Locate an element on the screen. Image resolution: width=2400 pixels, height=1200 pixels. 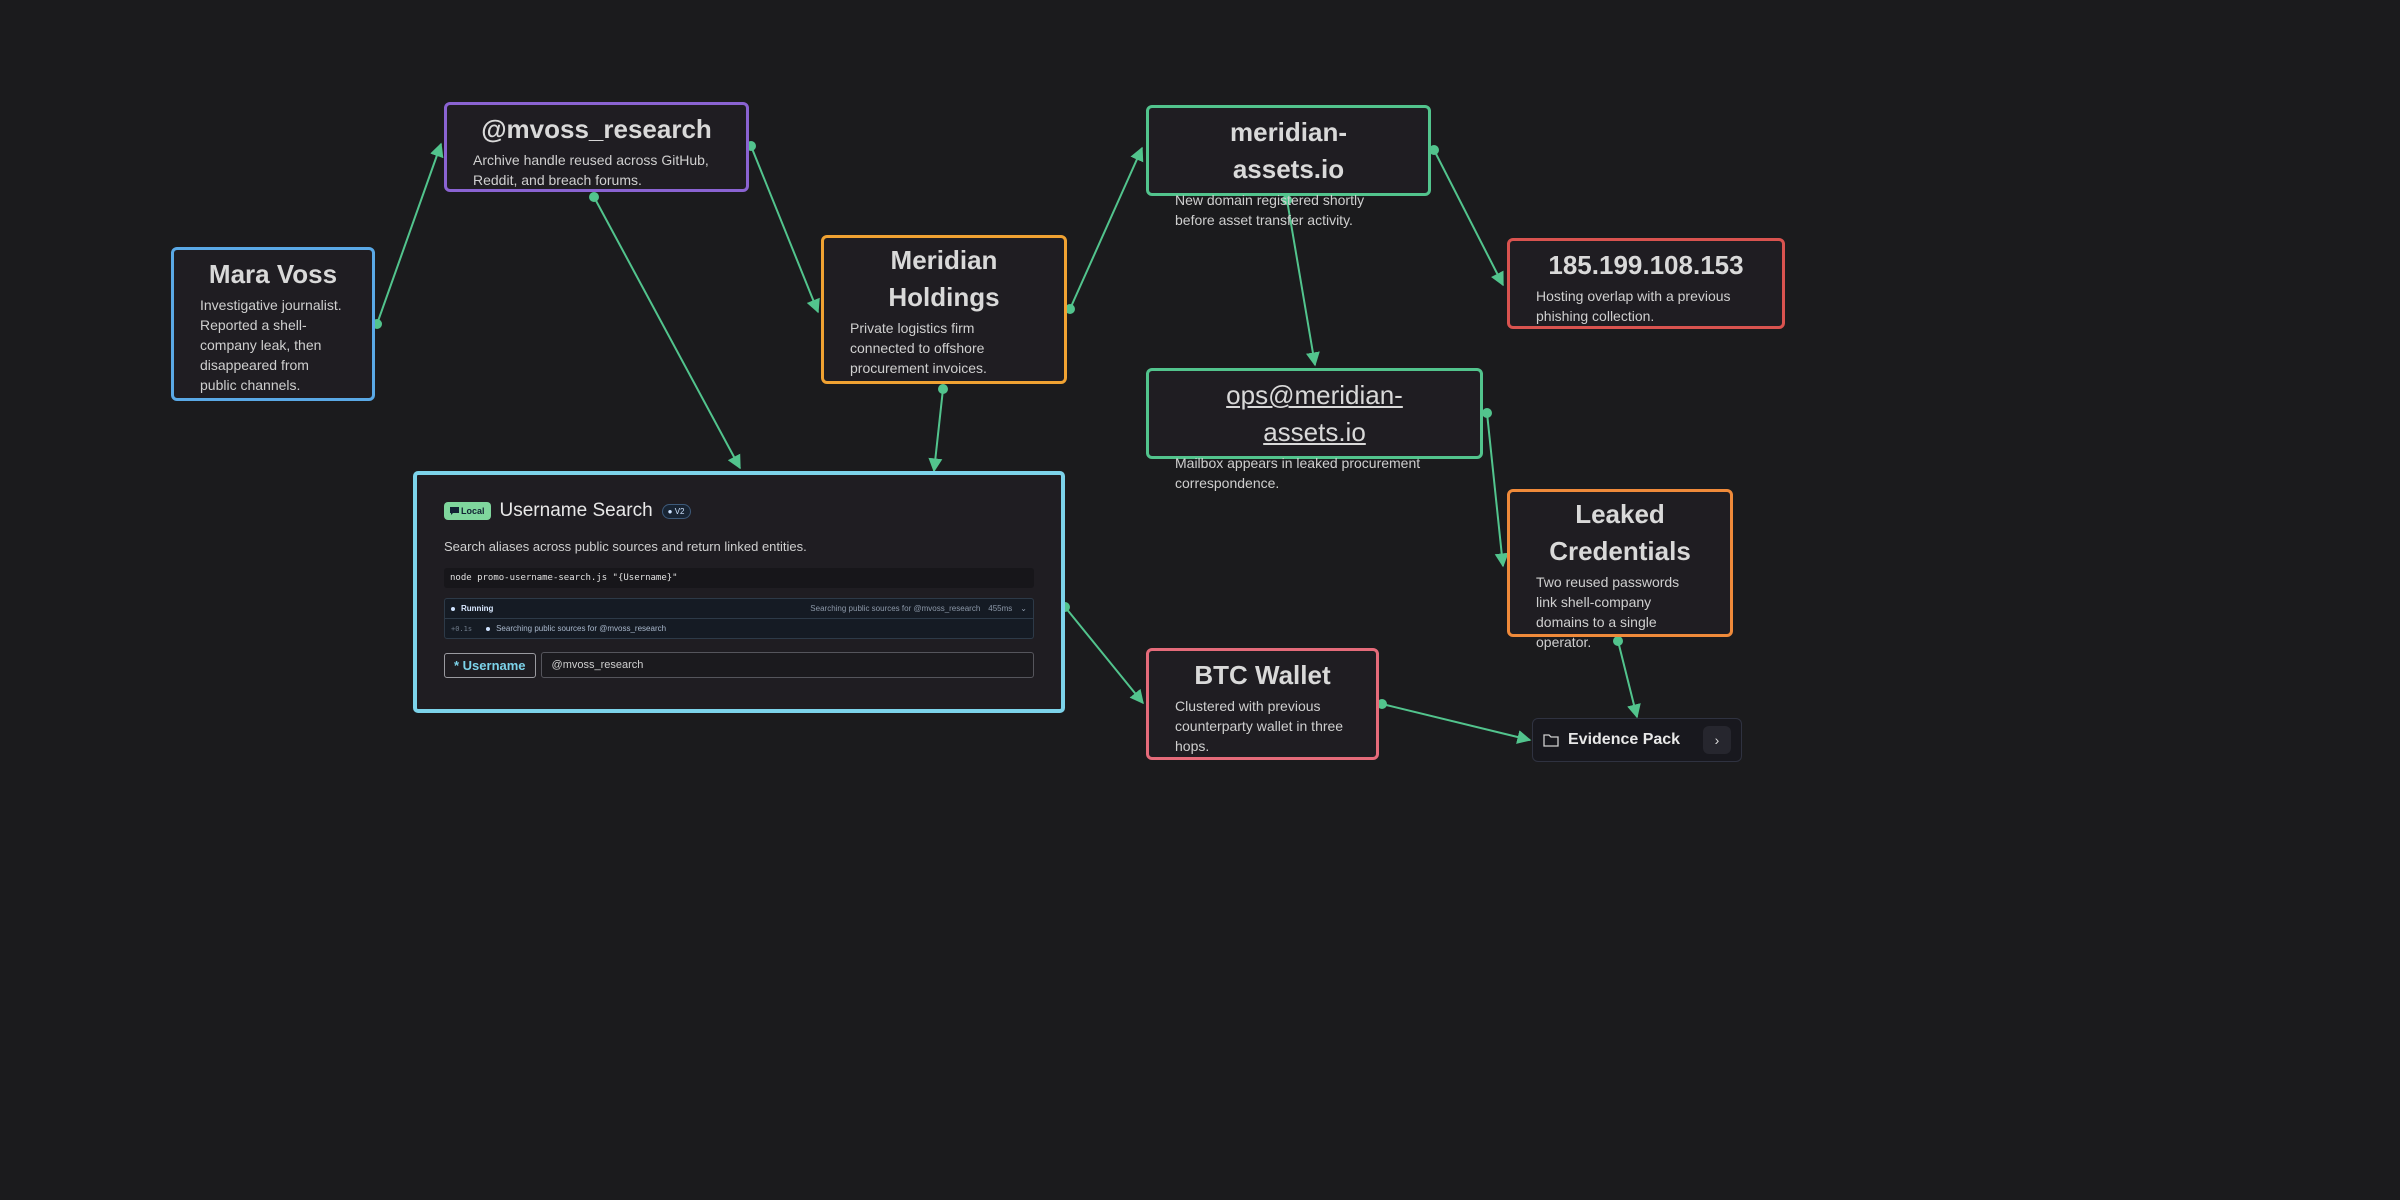
edge-meridian-tool-handle is located at coordinates (943, 389).